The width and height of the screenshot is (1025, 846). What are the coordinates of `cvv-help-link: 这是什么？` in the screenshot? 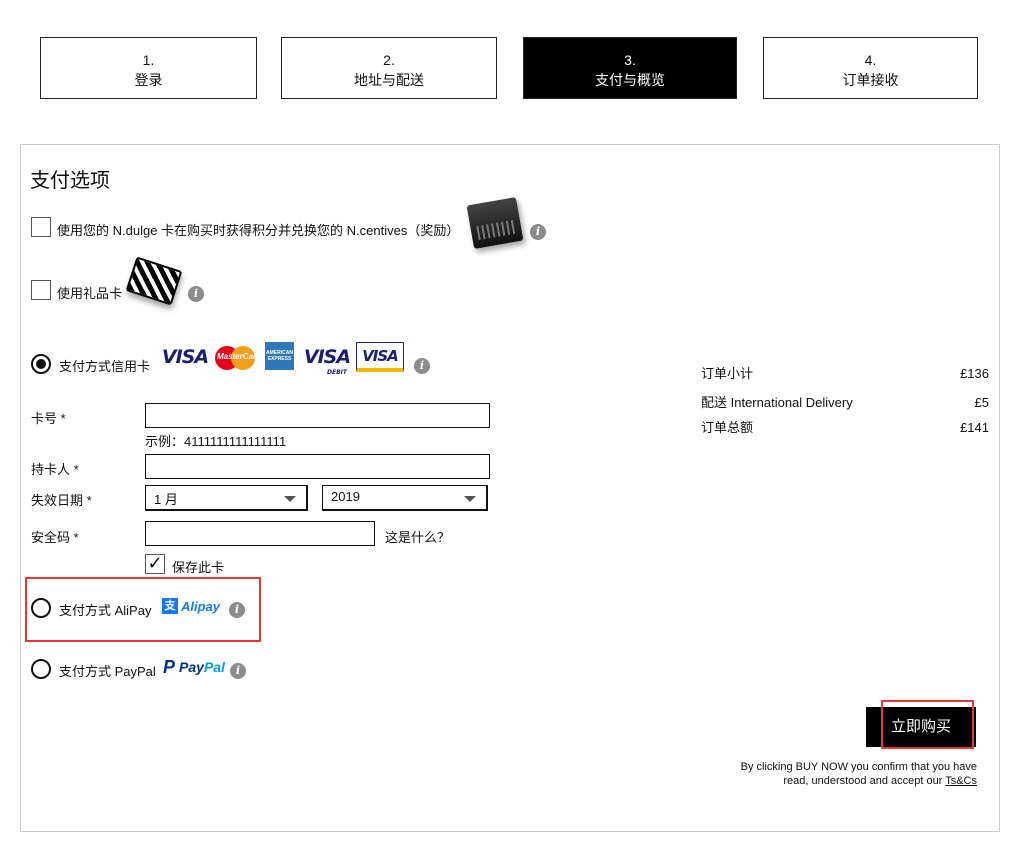 It's located at (417, 536).